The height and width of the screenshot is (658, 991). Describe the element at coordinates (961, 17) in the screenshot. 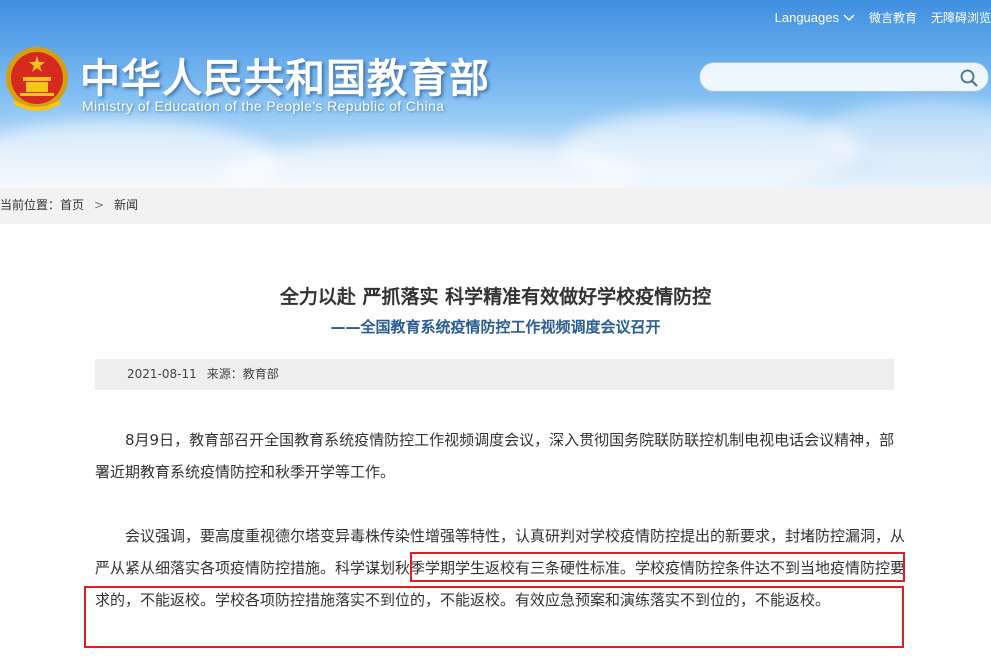

I see `accessibility-link: 无障碍浏览` at that location.